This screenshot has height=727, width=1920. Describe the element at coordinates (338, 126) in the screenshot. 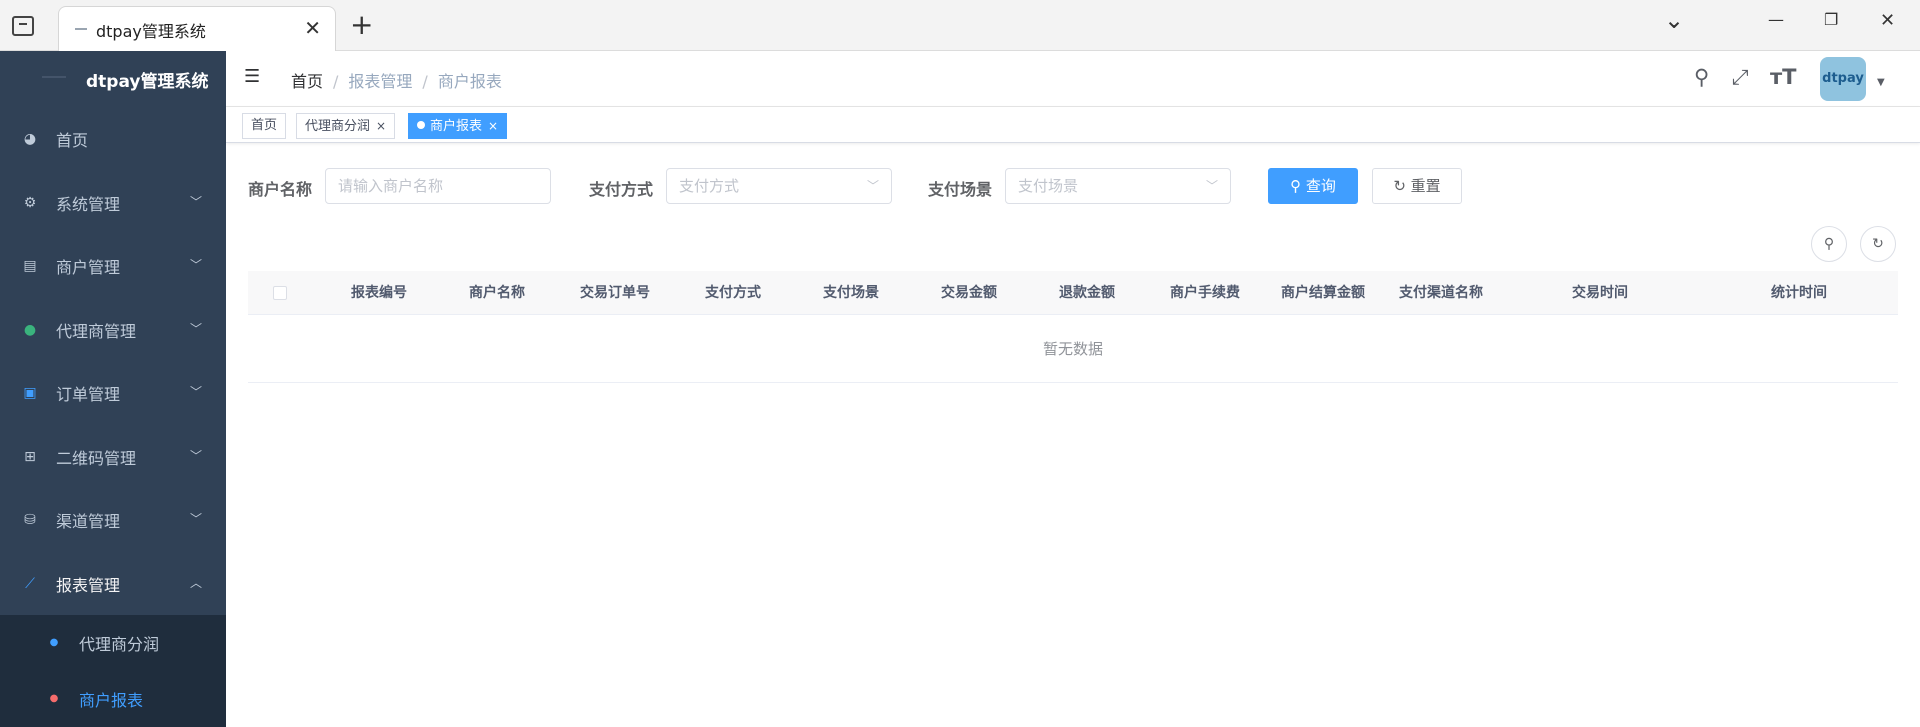

I see `tag-label: 代理商分润` at that location.